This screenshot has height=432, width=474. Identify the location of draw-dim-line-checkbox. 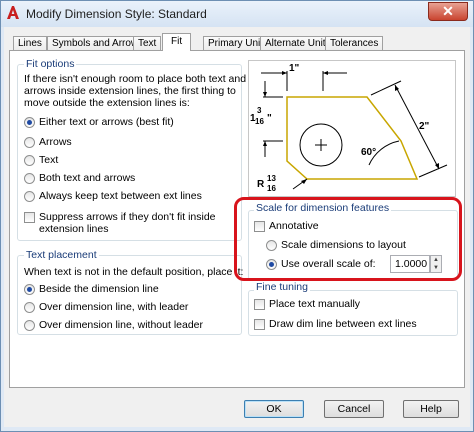
(259, 324).